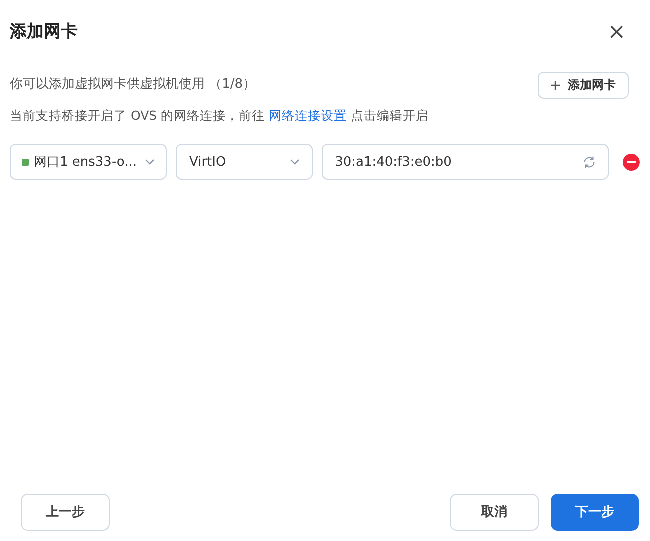  Describe the element at coordinates (583, 85) in the screenshot. I see `add-nic-button: 添加网卡` at that location.